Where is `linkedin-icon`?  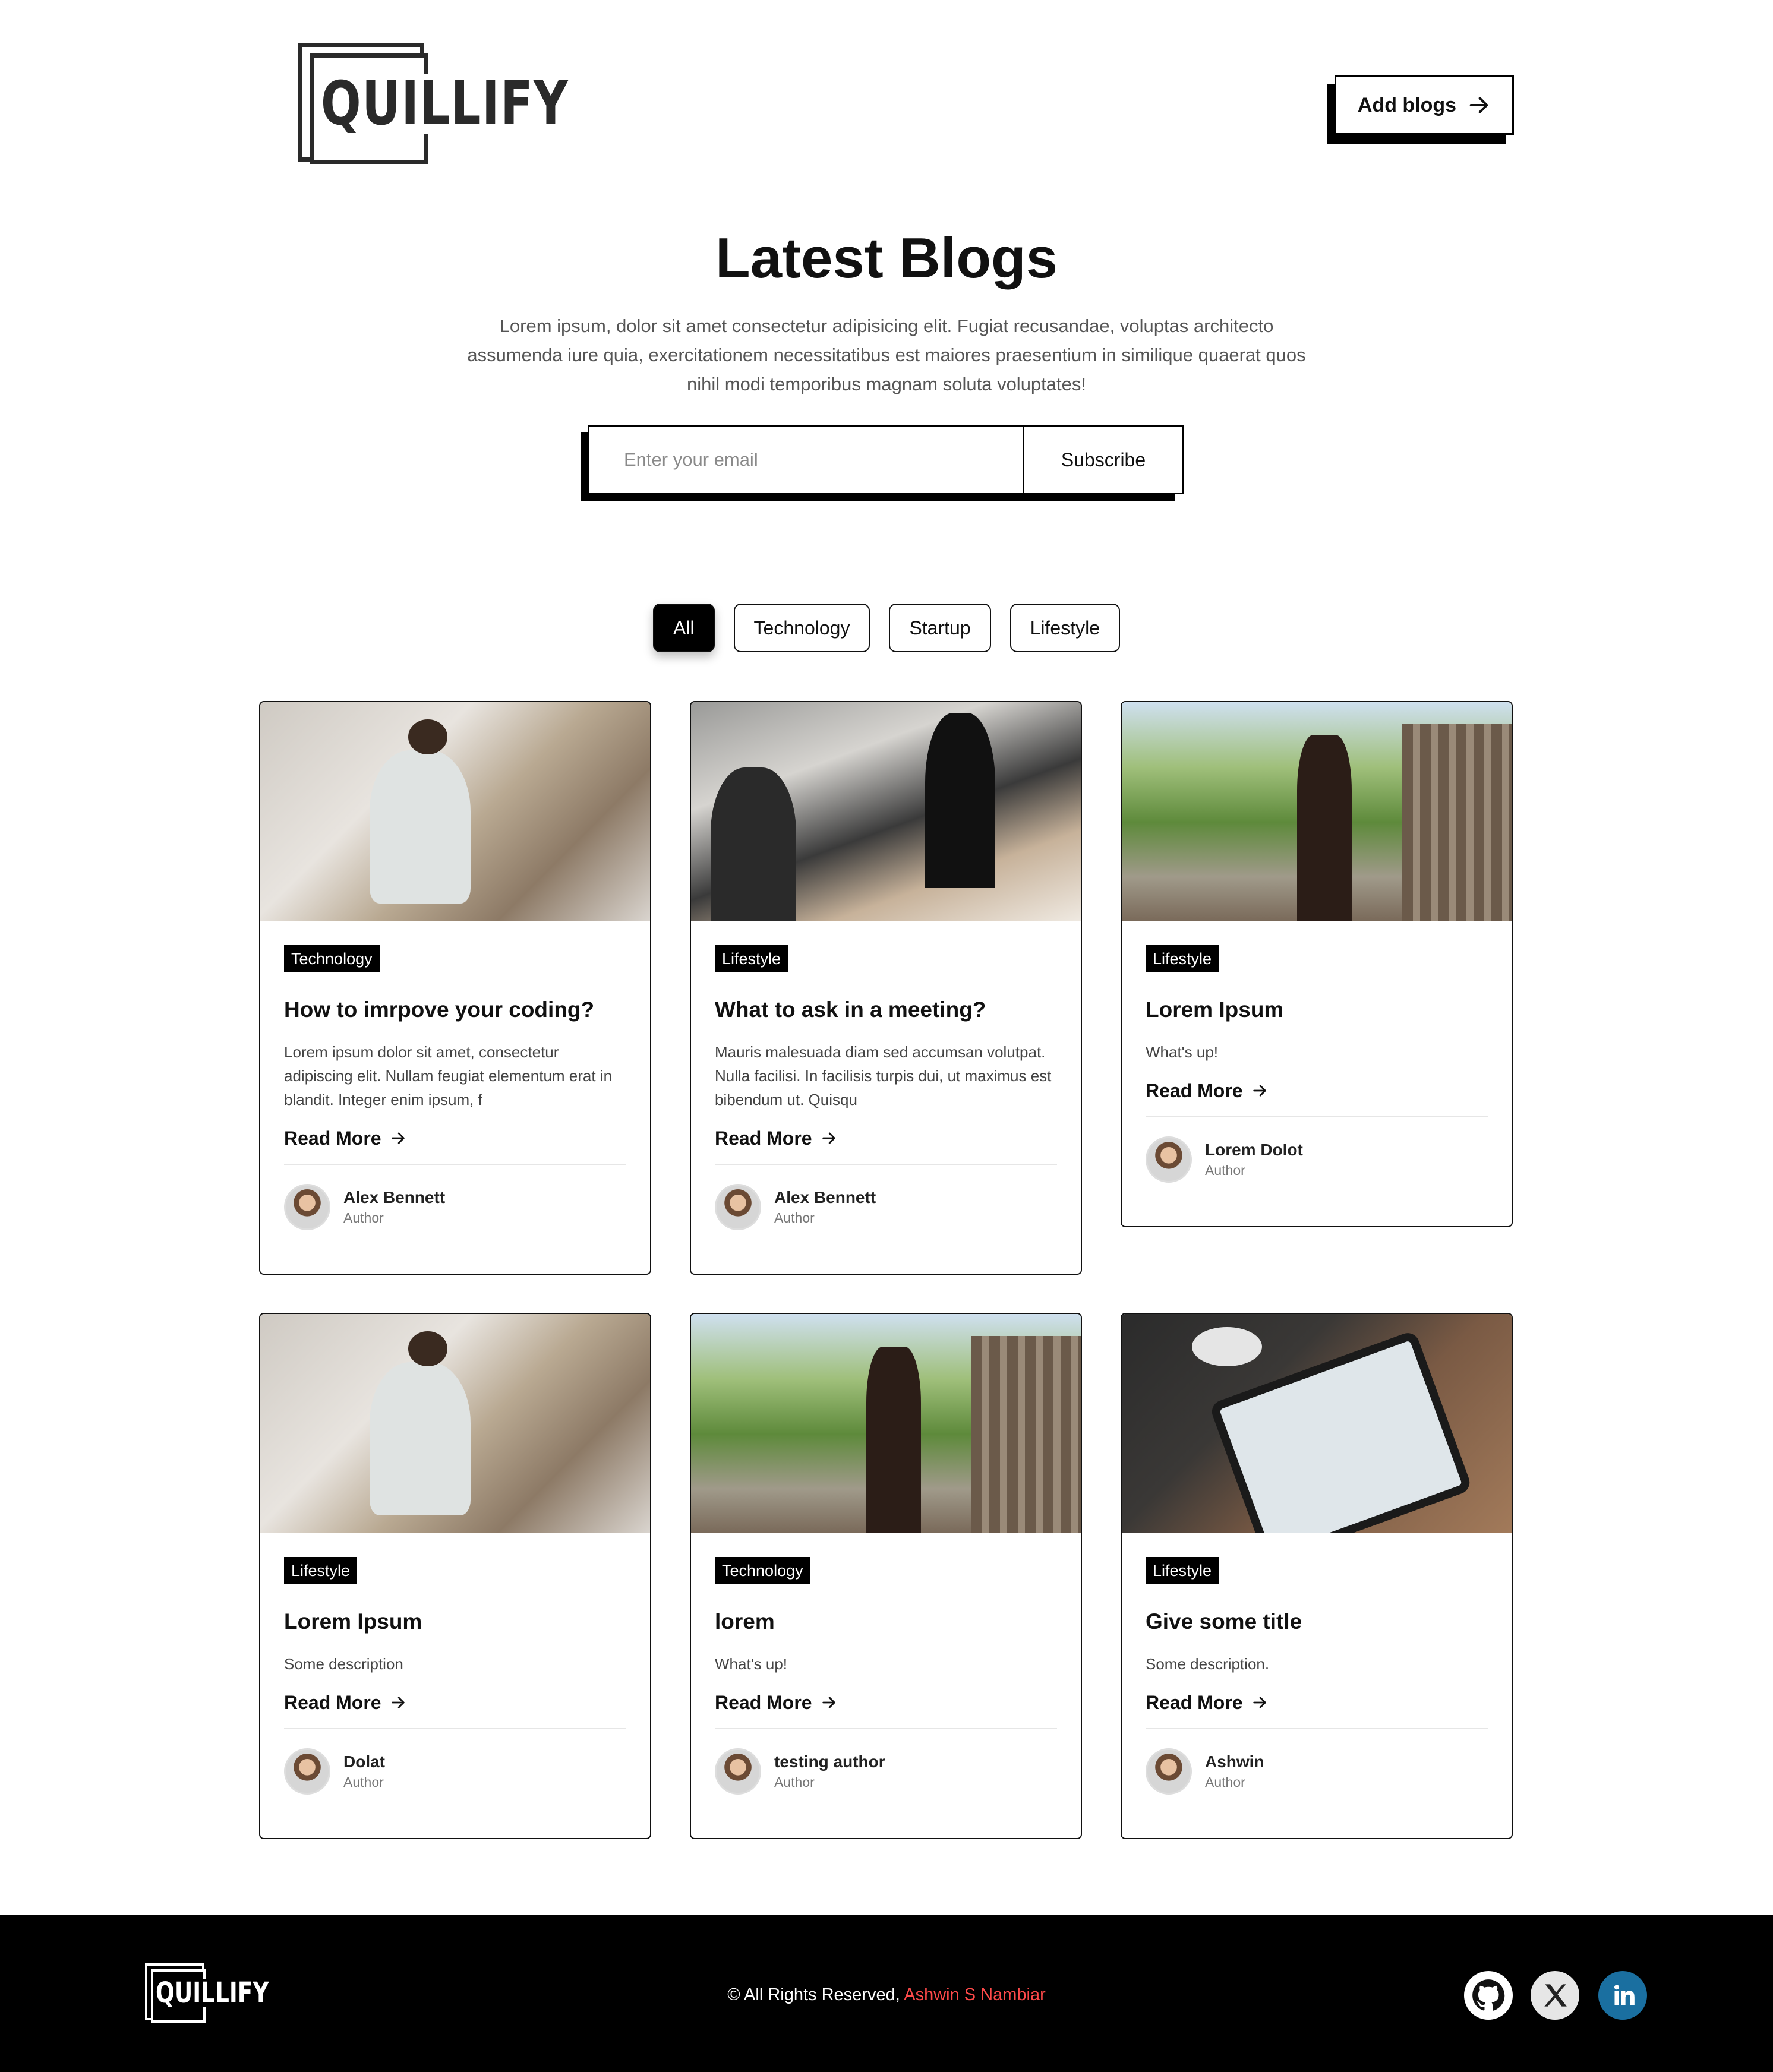
linkedin-icon is located at coordinates (1624, 1995).